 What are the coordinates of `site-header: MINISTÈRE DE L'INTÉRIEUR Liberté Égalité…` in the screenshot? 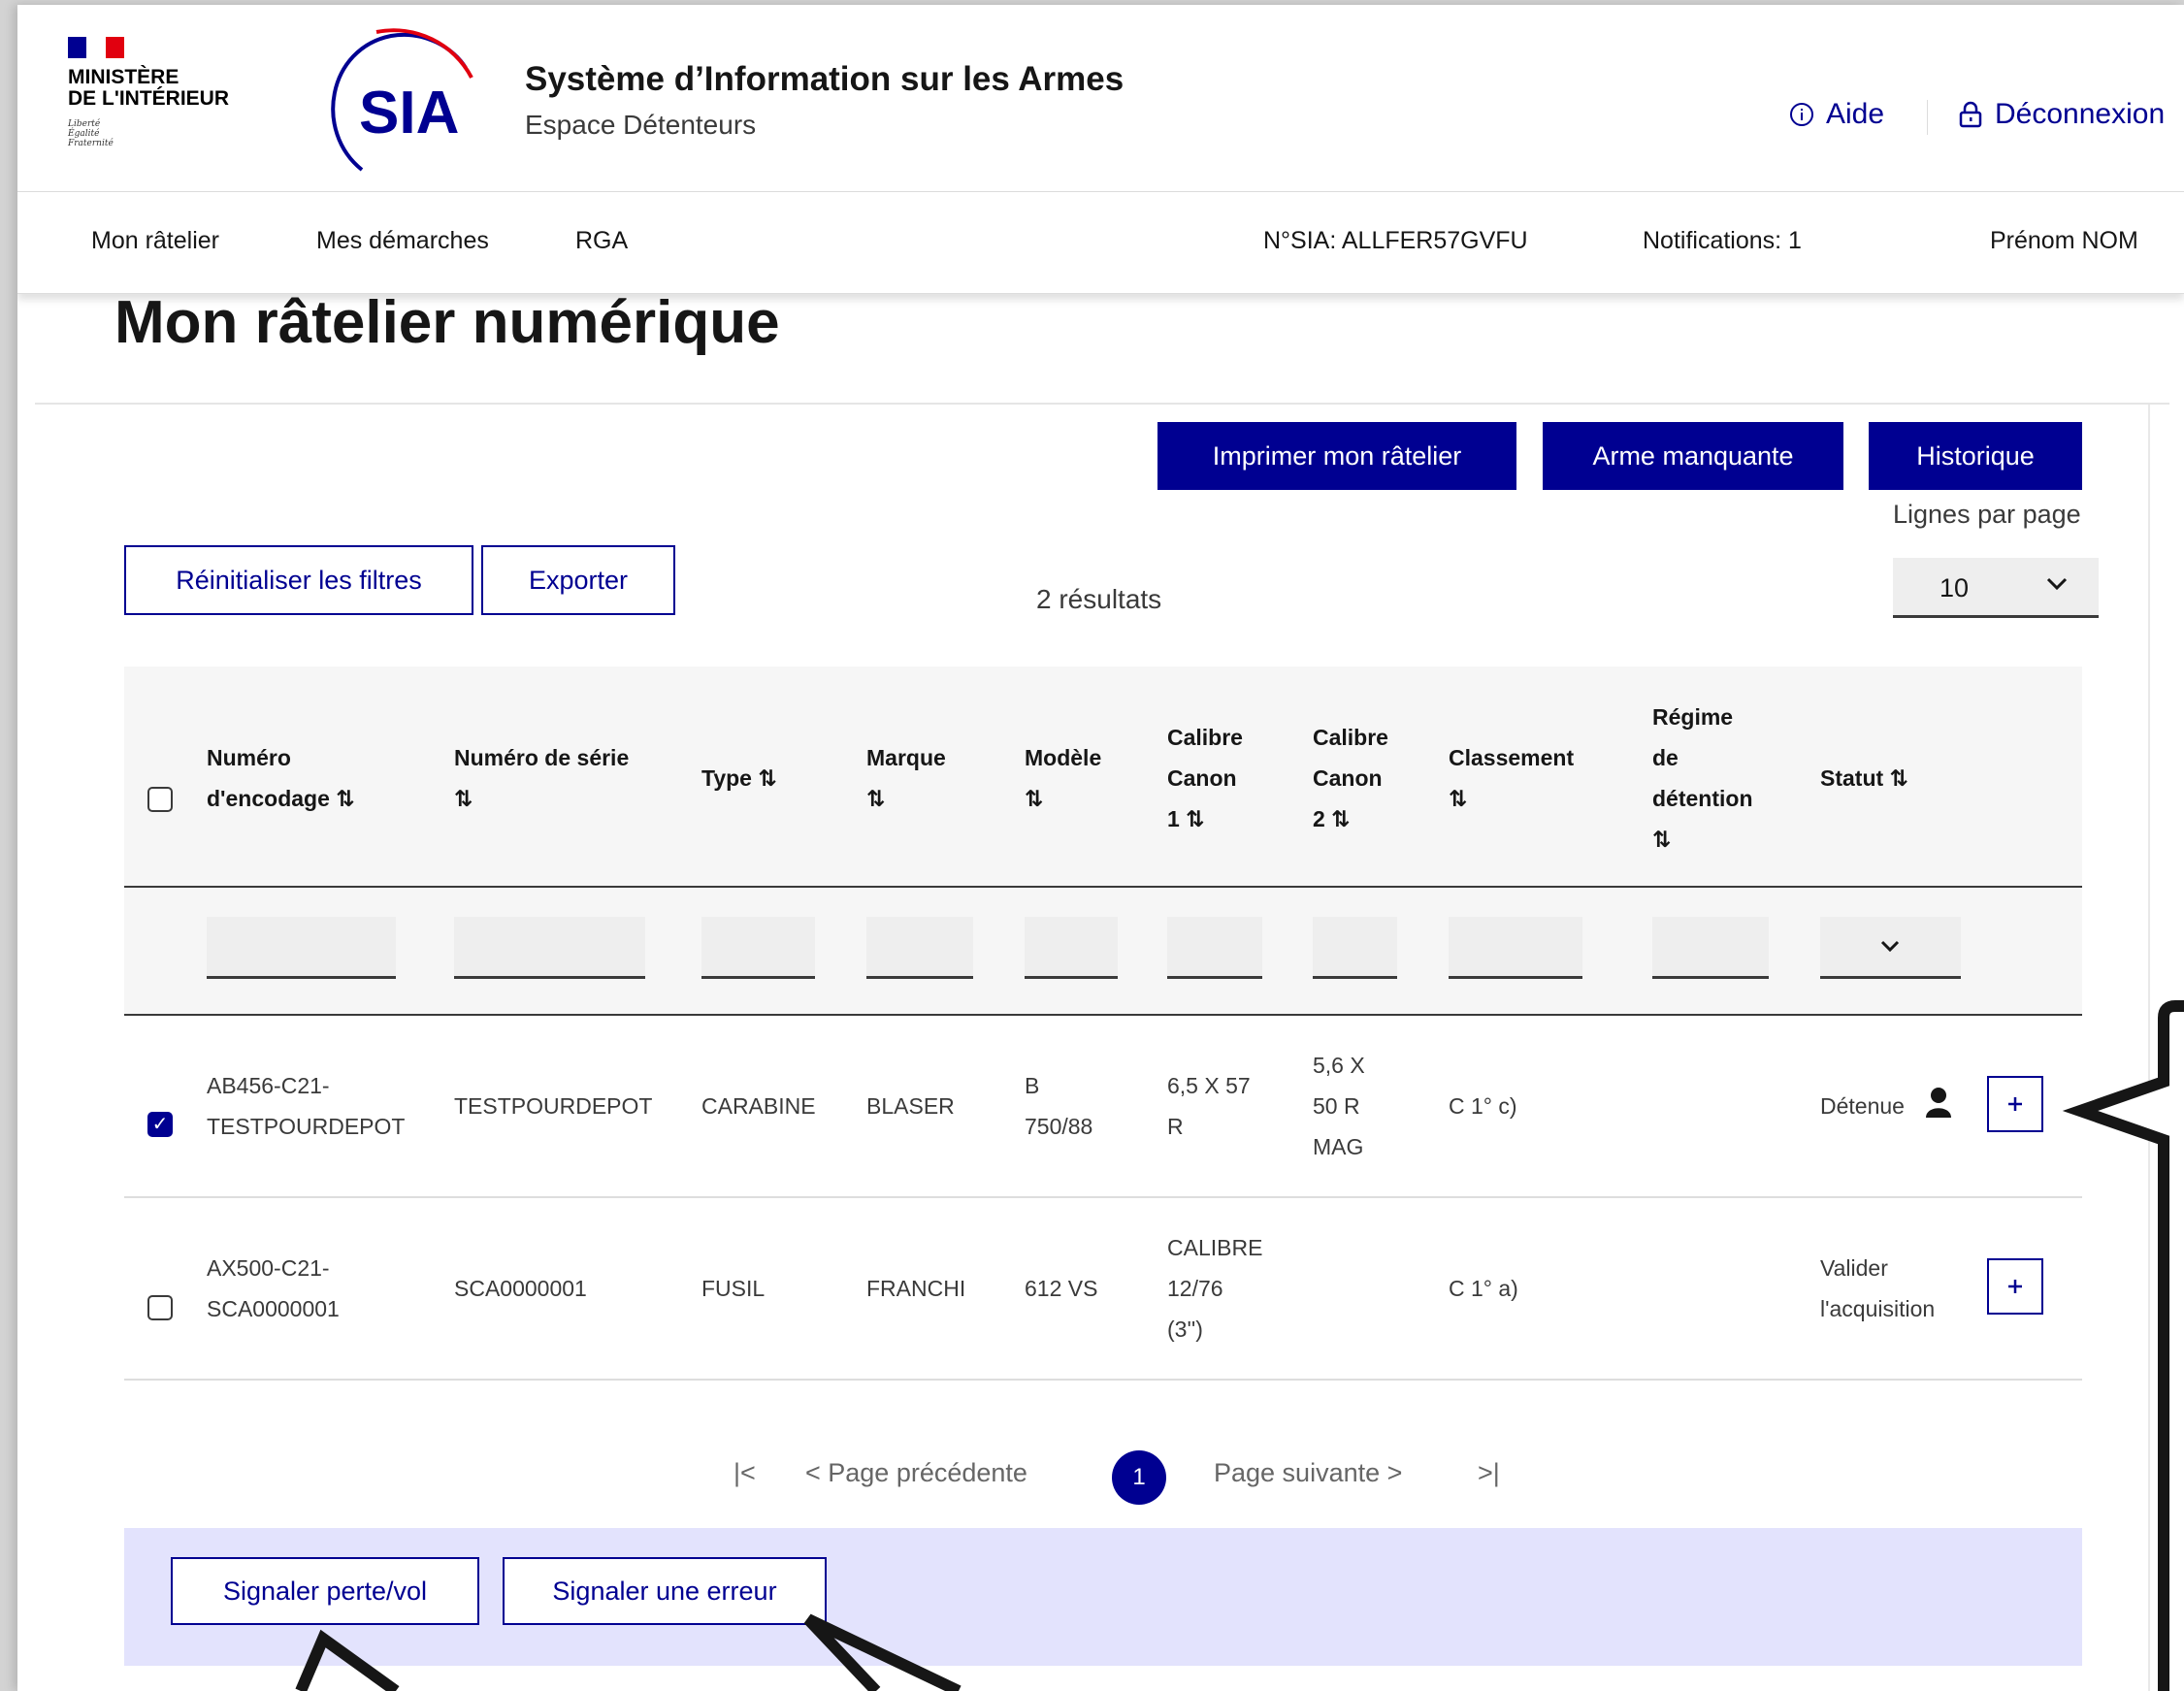 It's located at (1100, 98).